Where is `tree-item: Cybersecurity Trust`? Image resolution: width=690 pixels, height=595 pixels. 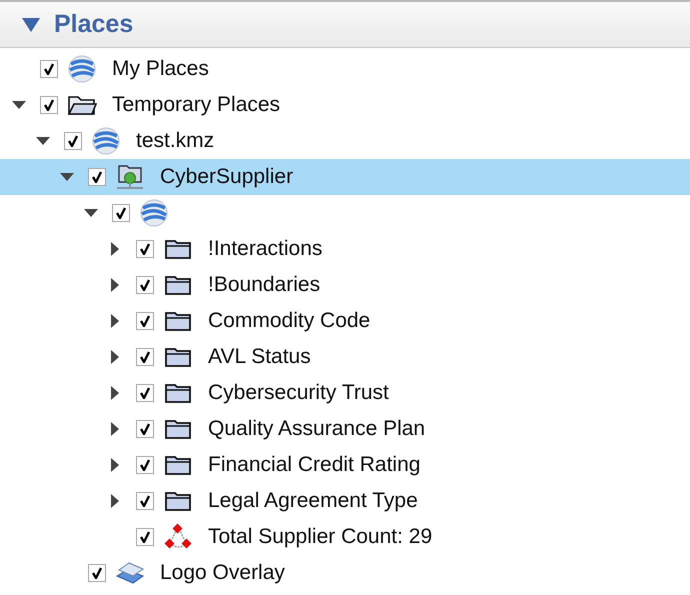 tree-item: Cybersecurity Trust is located at coordinates (345, 393).